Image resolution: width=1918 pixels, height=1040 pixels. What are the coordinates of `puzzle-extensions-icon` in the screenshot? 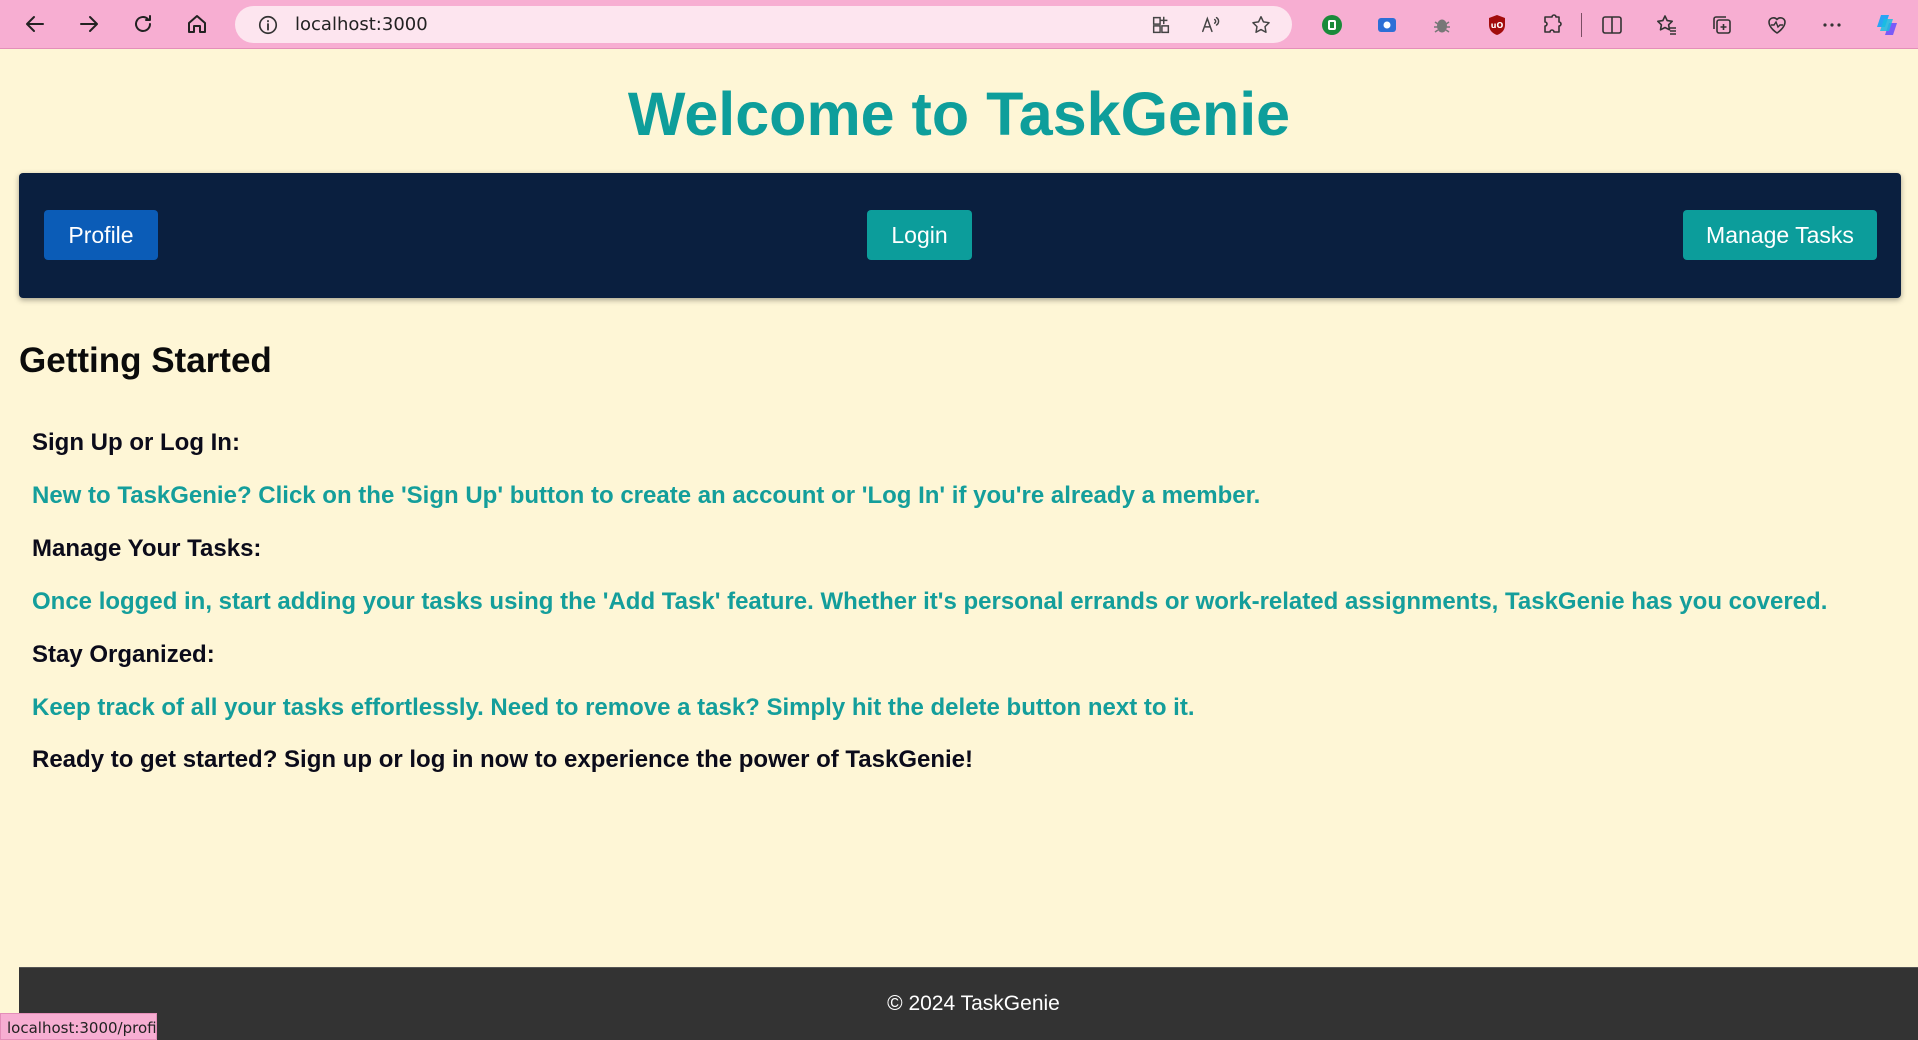 It's located at (1553, 23).